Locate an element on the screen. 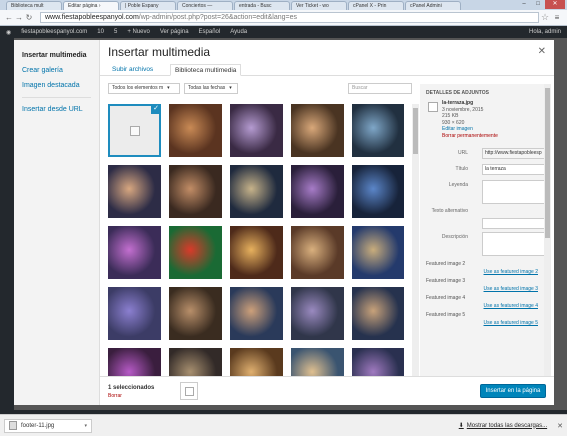  menu-create-gallery: Crear galería is located at coordinates (56, 70).